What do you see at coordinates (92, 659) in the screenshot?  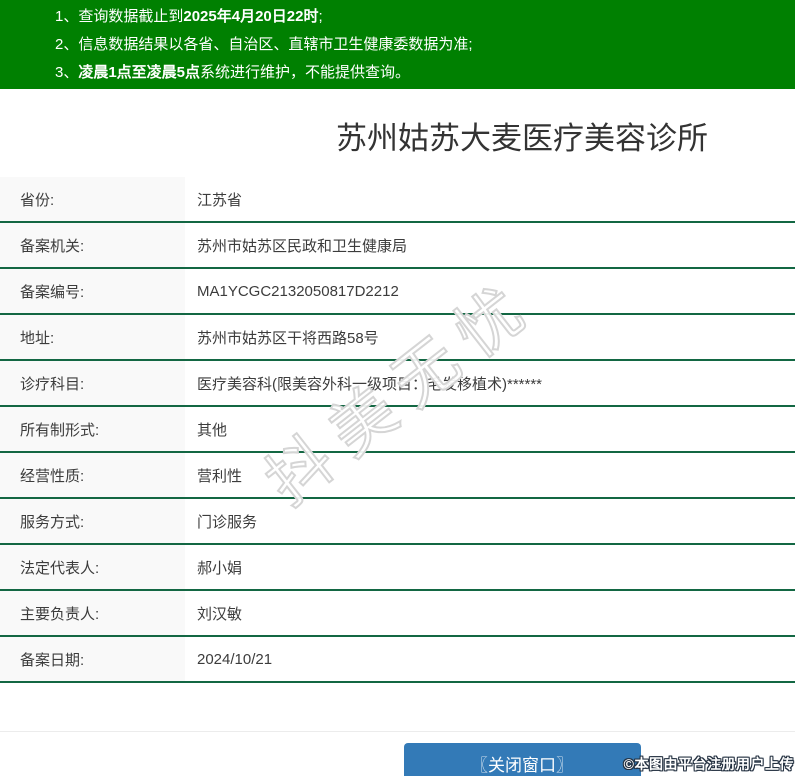 I see `row-label: 备案日期:` at bounding box center [92, 659].